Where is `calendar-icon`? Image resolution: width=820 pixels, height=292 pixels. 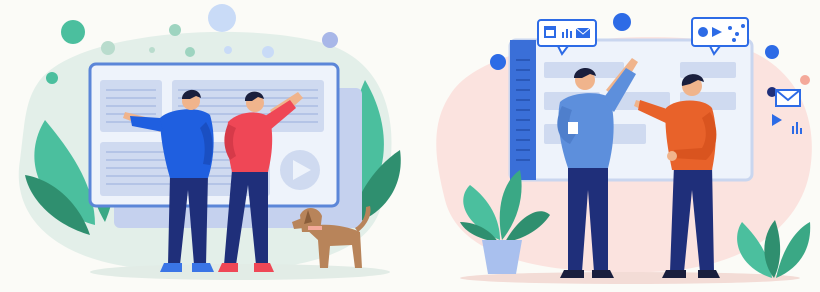 calendar-icon is located at coordinates (550, 32).